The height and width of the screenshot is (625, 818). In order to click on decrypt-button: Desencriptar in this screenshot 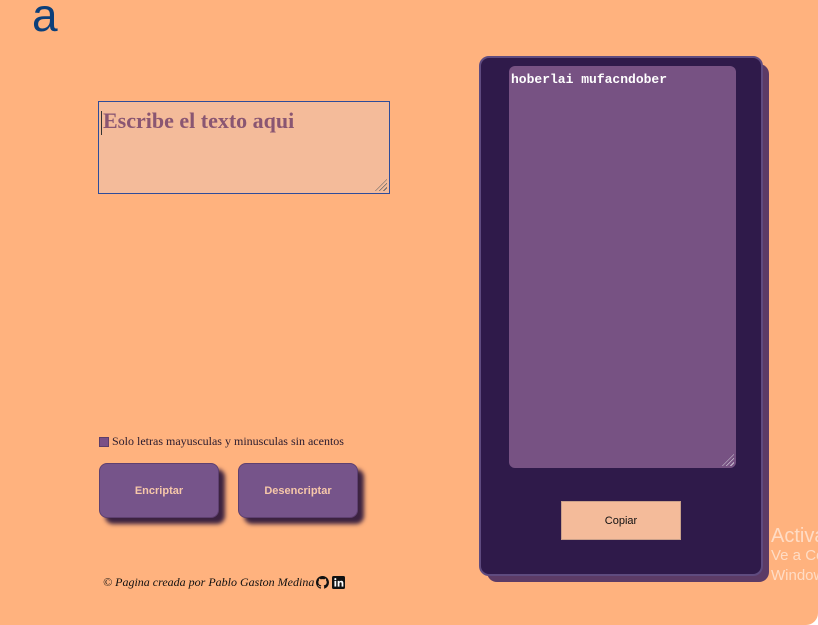, I will do `click(298, 490)`.